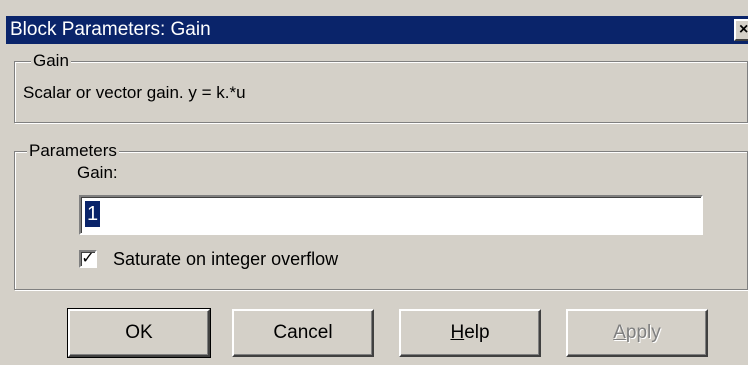  What do you see at coordinates (643, 332) in the screenshot?
I see `apply-label-rest: pply` at bounding box center [643, 332].